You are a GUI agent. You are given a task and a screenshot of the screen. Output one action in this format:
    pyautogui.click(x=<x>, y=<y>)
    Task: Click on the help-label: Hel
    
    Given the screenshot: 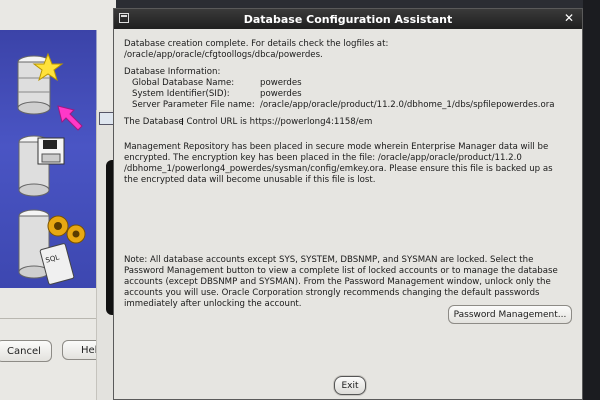 What is the action you would take?
    pyautogui.click(x=89, y=350)
    